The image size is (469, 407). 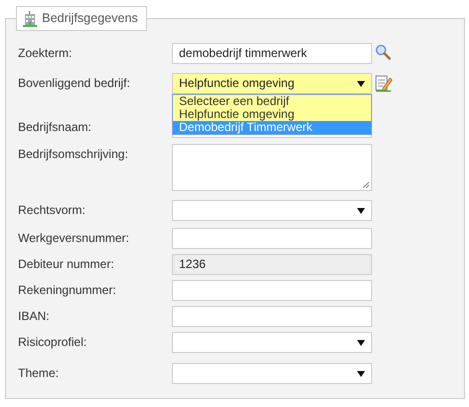 What do you see at coordinates (52, 210) in the screenshot?
I see `field-label: Rechtsvorm:` at bounding box center [52, 210].